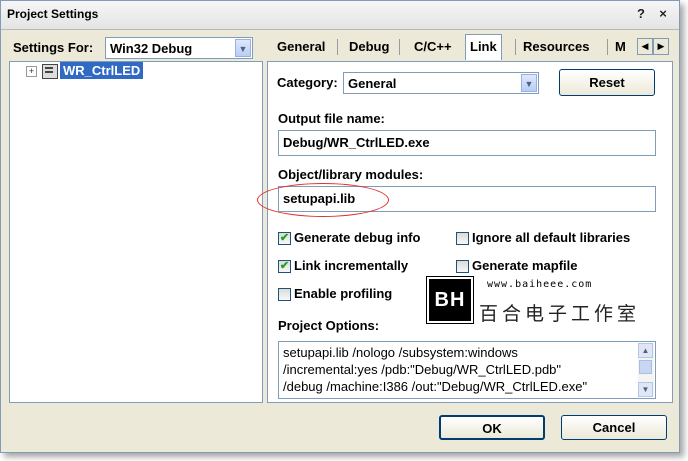 This screenshot has width=688, height=461. Describe the element at coordinates (357, 237) in the screenshot. I see `generate-debug-info-label: Generate debug info` at that location.